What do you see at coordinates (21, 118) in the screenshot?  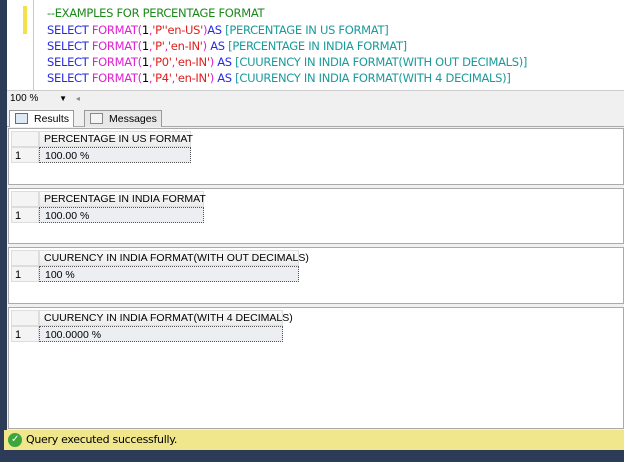 I see `grid-icon` at bounding box center [21, 118].